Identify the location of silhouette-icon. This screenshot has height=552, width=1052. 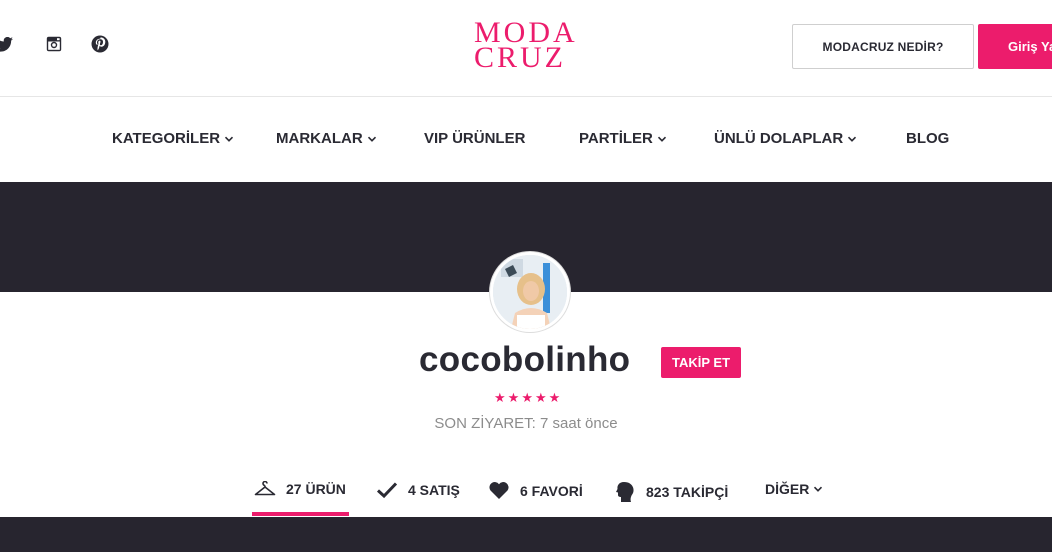
(625, 492).